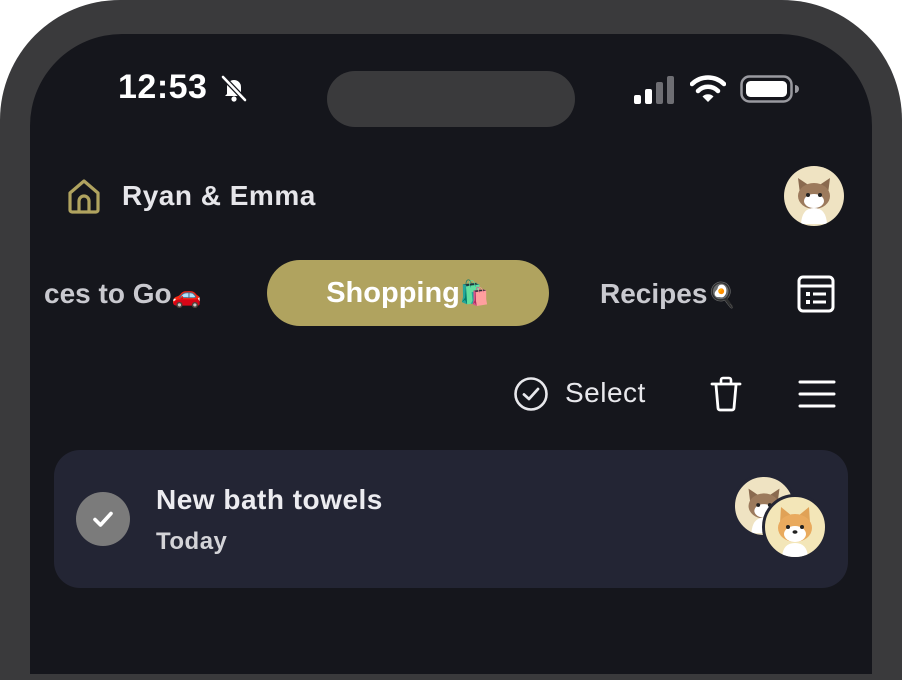  What do you see at coordinates (474, 293) in the screenshot?
I see `shopping-bags-emoji-icon: 🛍️` at bounding box center [474, 293].